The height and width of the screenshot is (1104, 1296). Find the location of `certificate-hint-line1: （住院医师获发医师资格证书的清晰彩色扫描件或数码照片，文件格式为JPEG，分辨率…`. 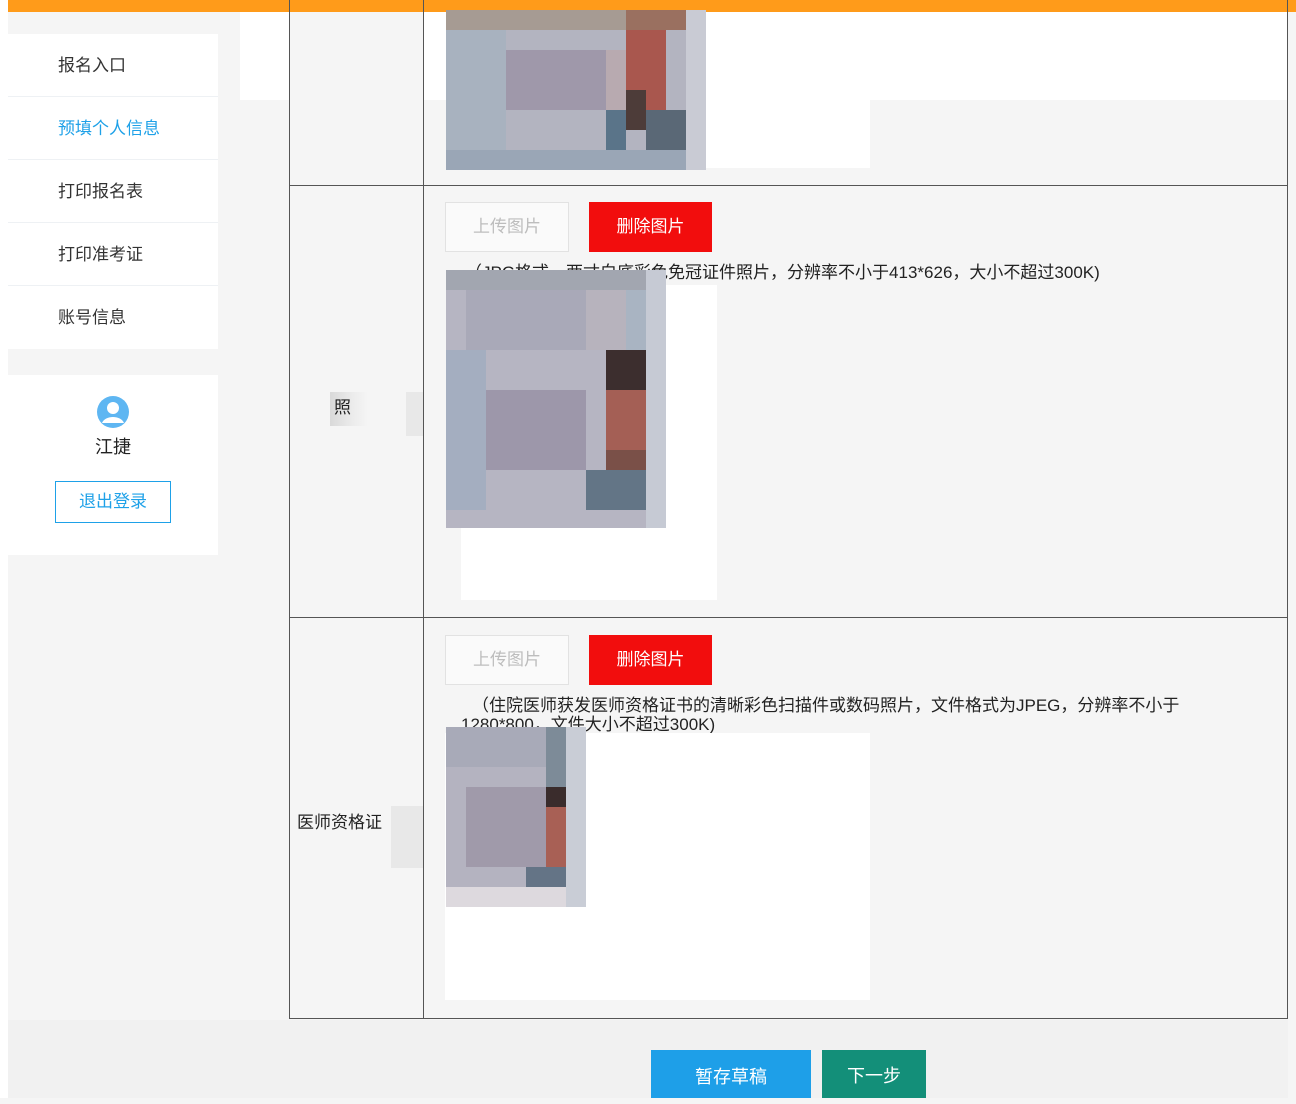

certificate-hint-line1: （住院医师获发医师资格证书的清晰彩色扫描件或数码照片，文件格式为JPEG，分辨率… is located at coordinates (826, 705).